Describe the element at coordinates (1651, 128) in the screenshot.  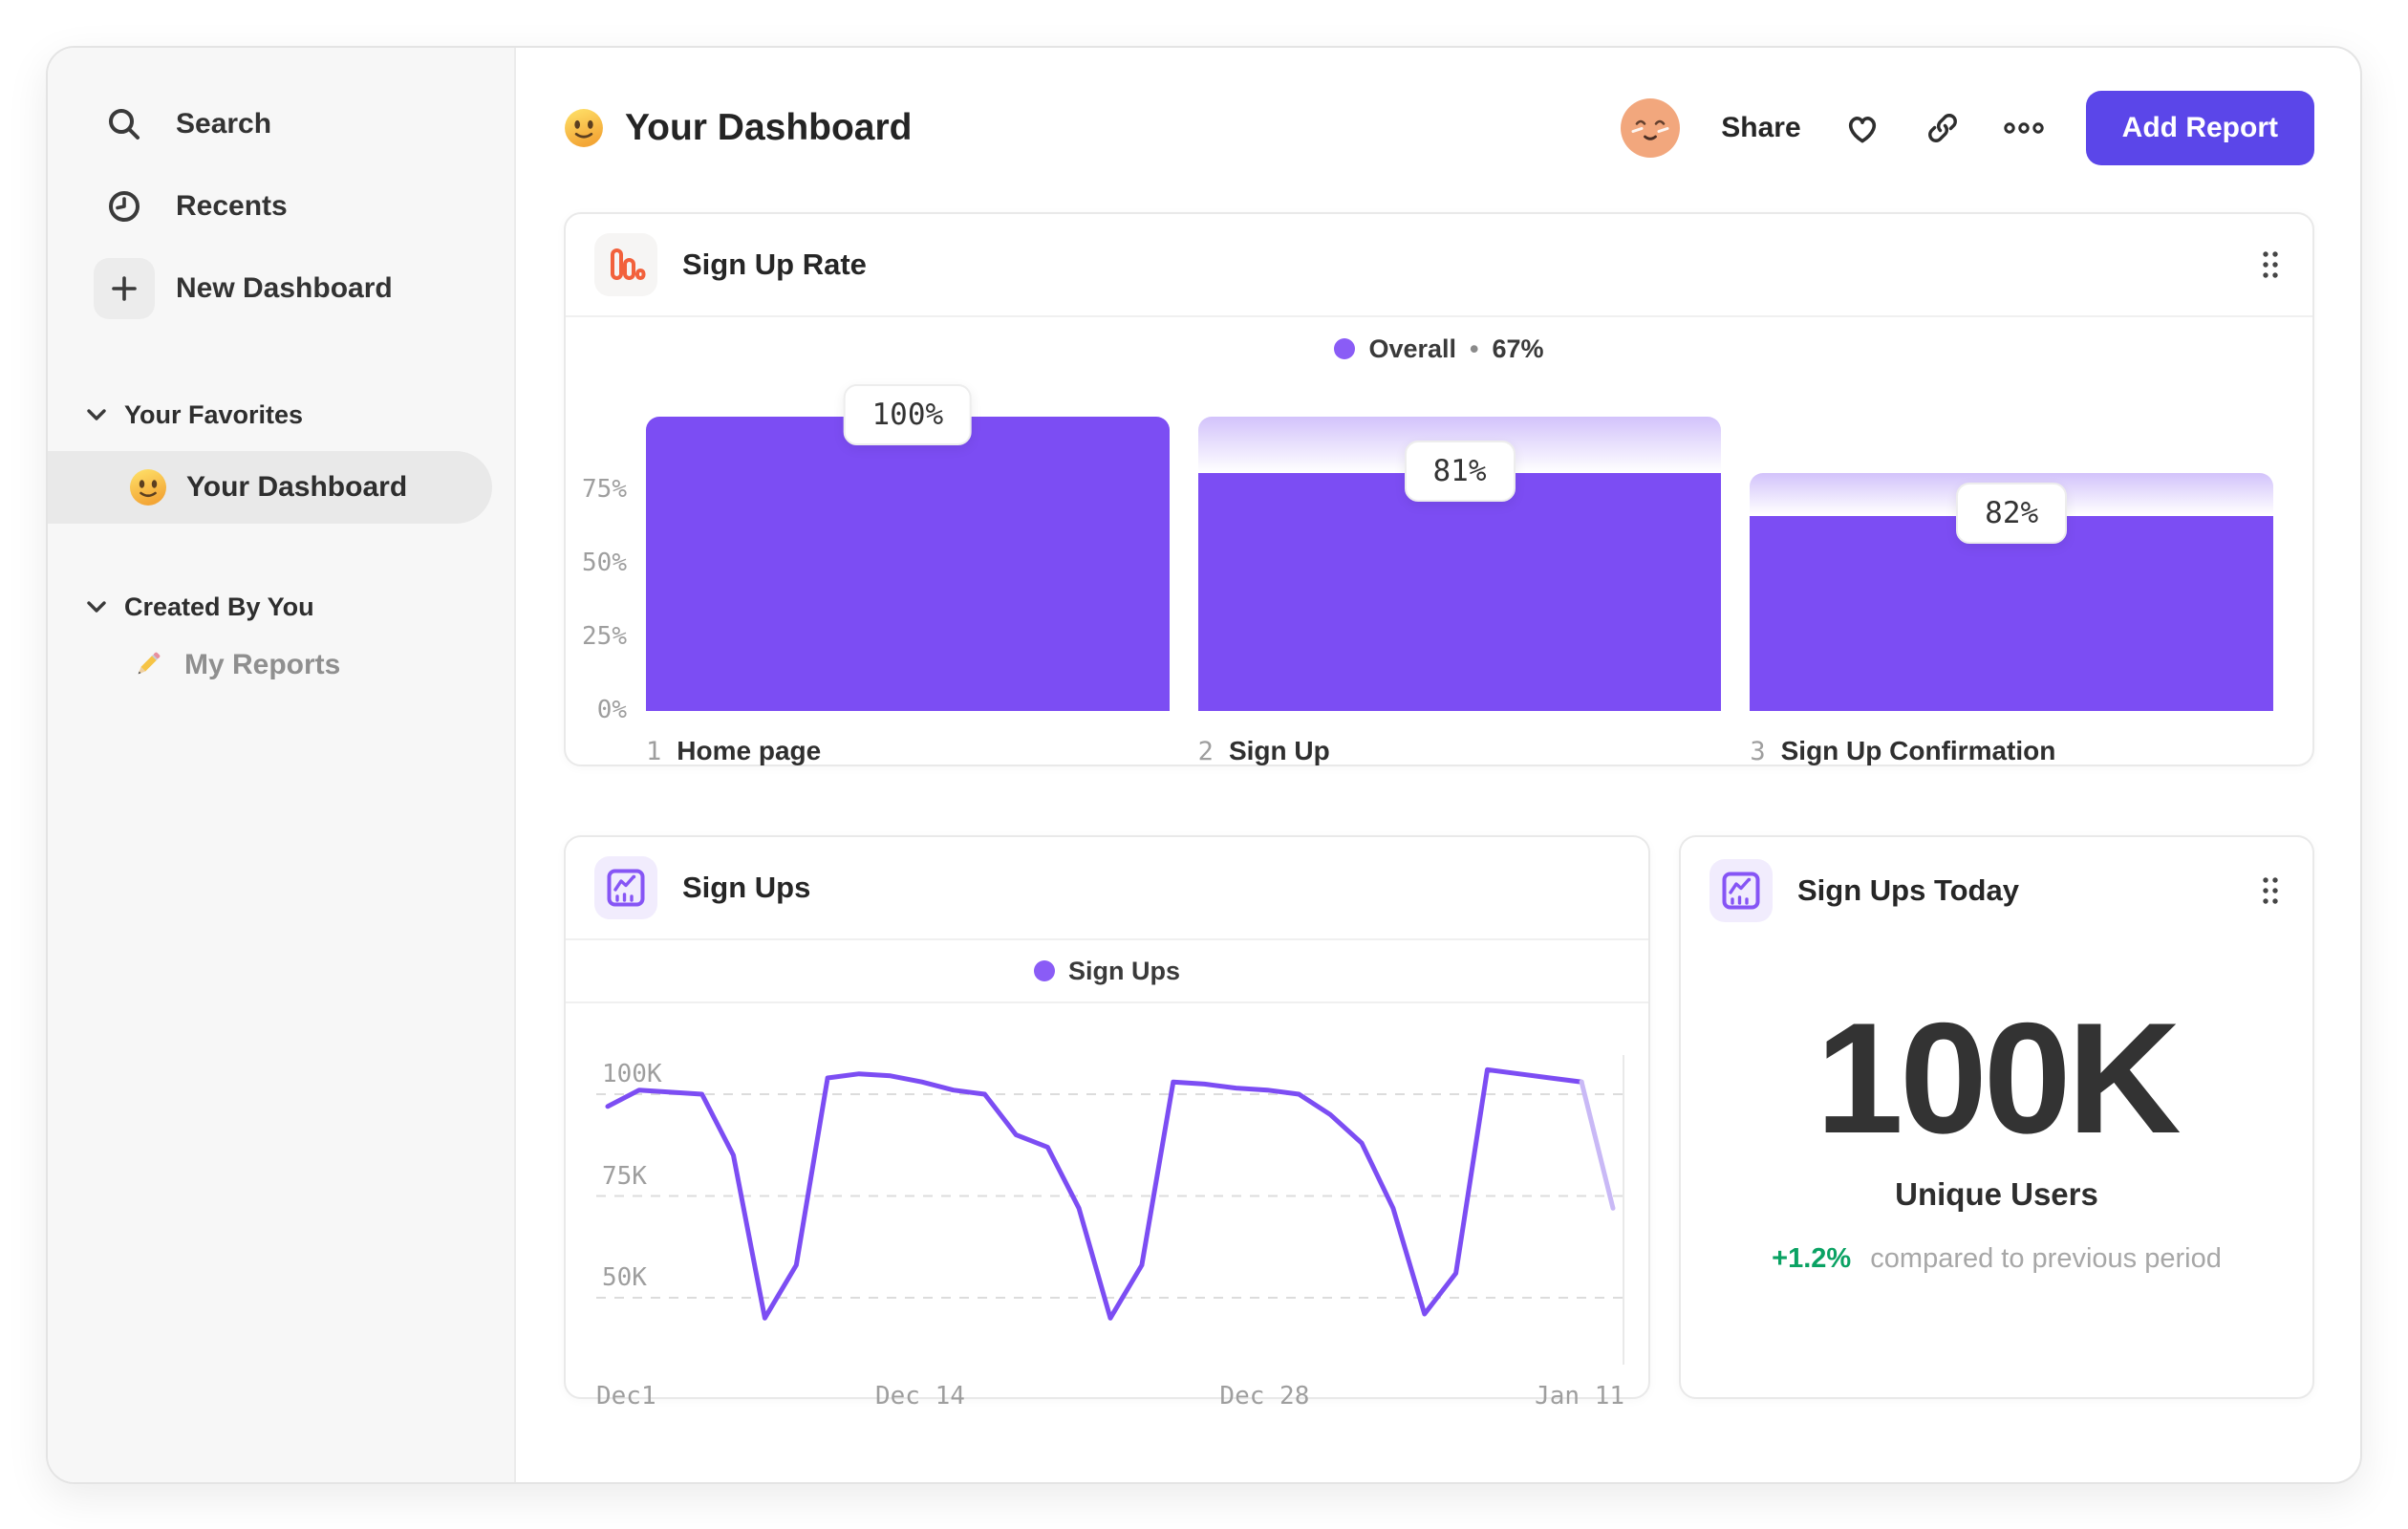
I see `avatar` at that location.